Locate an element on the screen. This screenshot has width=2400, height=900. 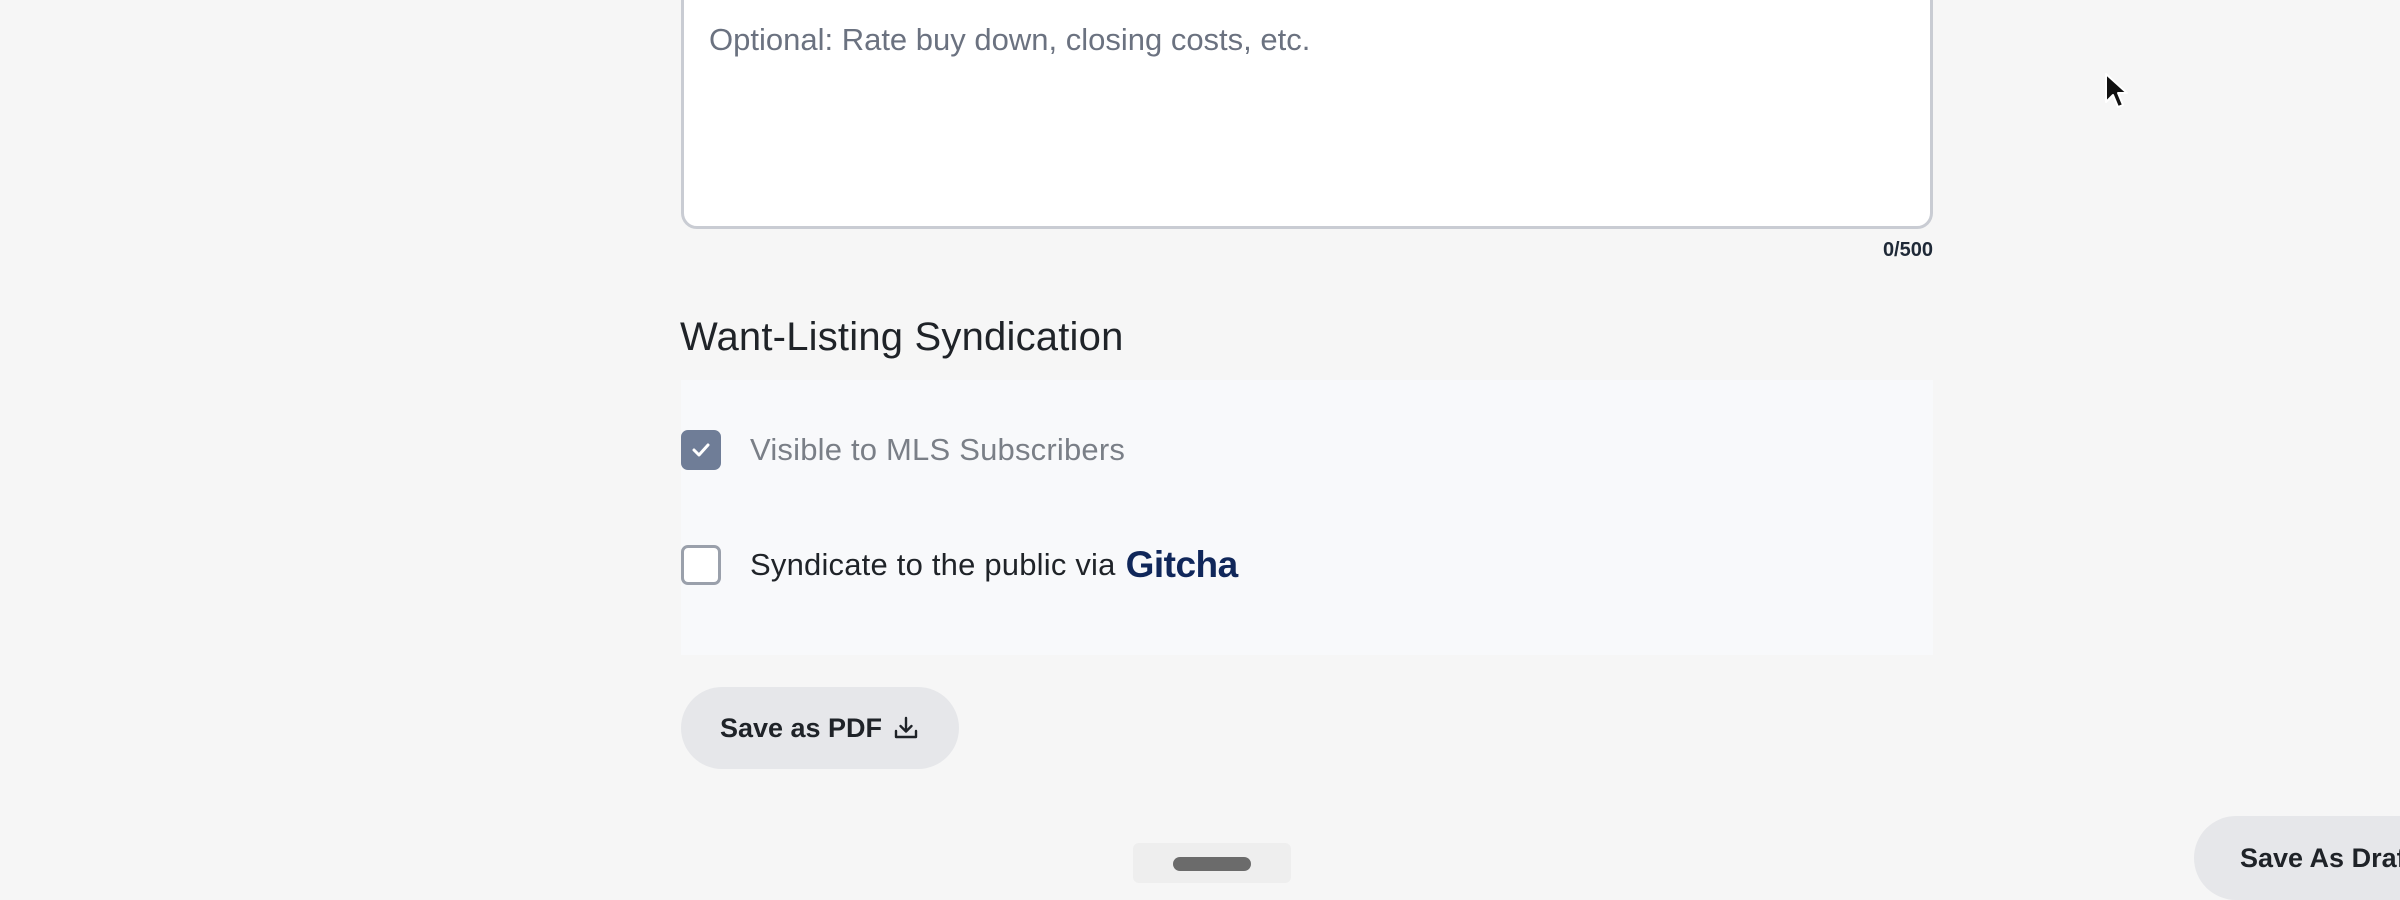
checkmark-icon is located at coordinates (701, 450).